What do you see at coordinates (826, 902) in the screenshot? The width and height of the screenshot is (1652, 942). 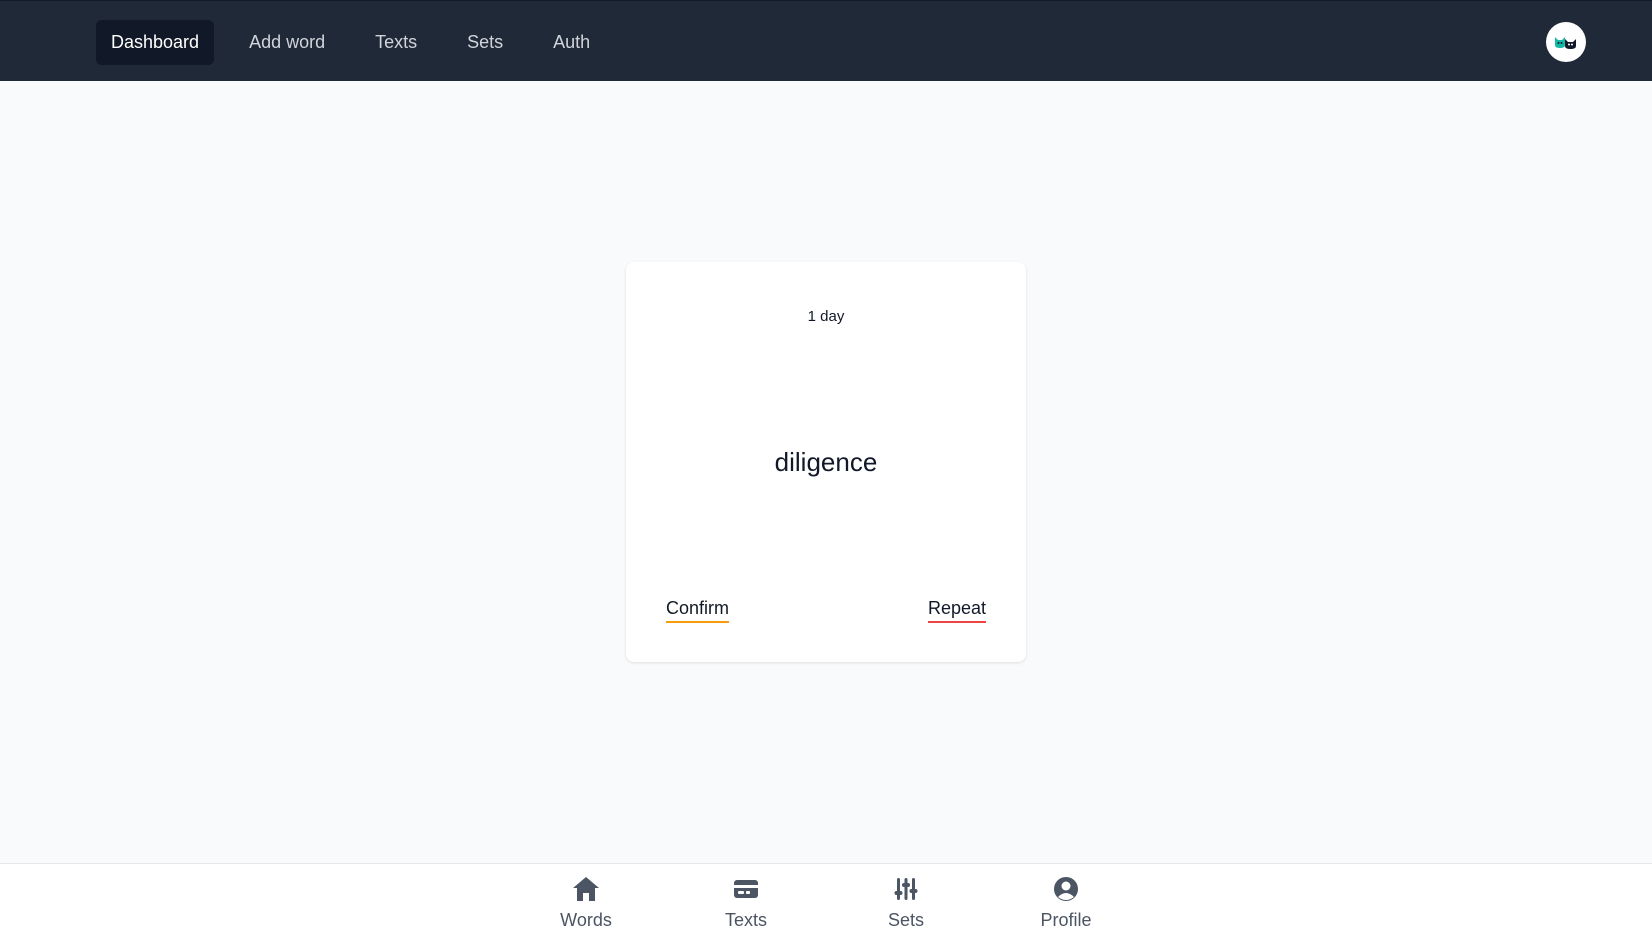 I see `bottom-navbar: Words Texts Sets Profile` at bounding box center [826, 902].